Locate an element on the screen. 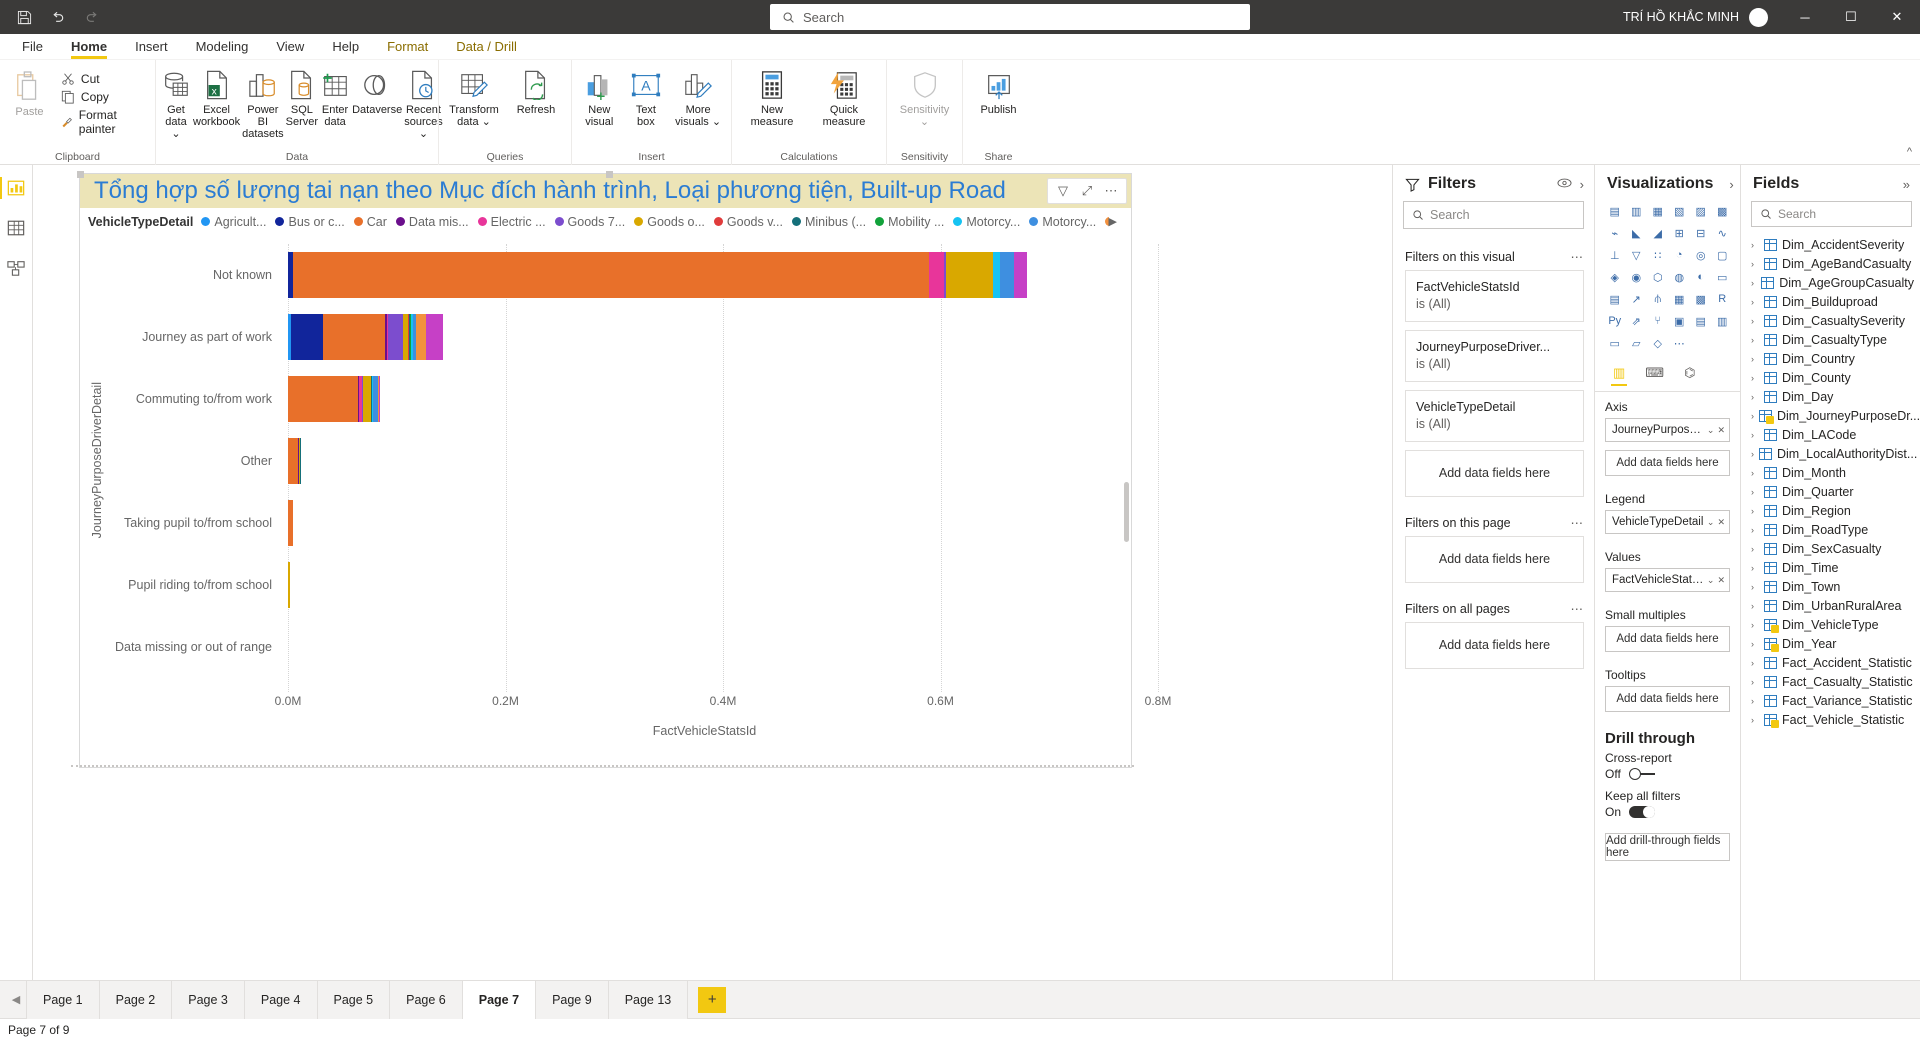 Image resolution: width=1920 pixels, height=1040 pixels. arcgis-maps-icon: ◇ is located at coordinates (1658, 343).